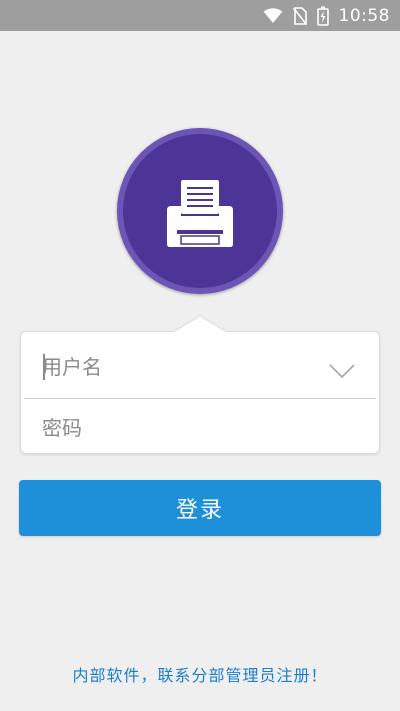  What do you see at coordinates (200, 508) in the screenshot?
I see `login-button: 登录` at bounding box center [200, 508].